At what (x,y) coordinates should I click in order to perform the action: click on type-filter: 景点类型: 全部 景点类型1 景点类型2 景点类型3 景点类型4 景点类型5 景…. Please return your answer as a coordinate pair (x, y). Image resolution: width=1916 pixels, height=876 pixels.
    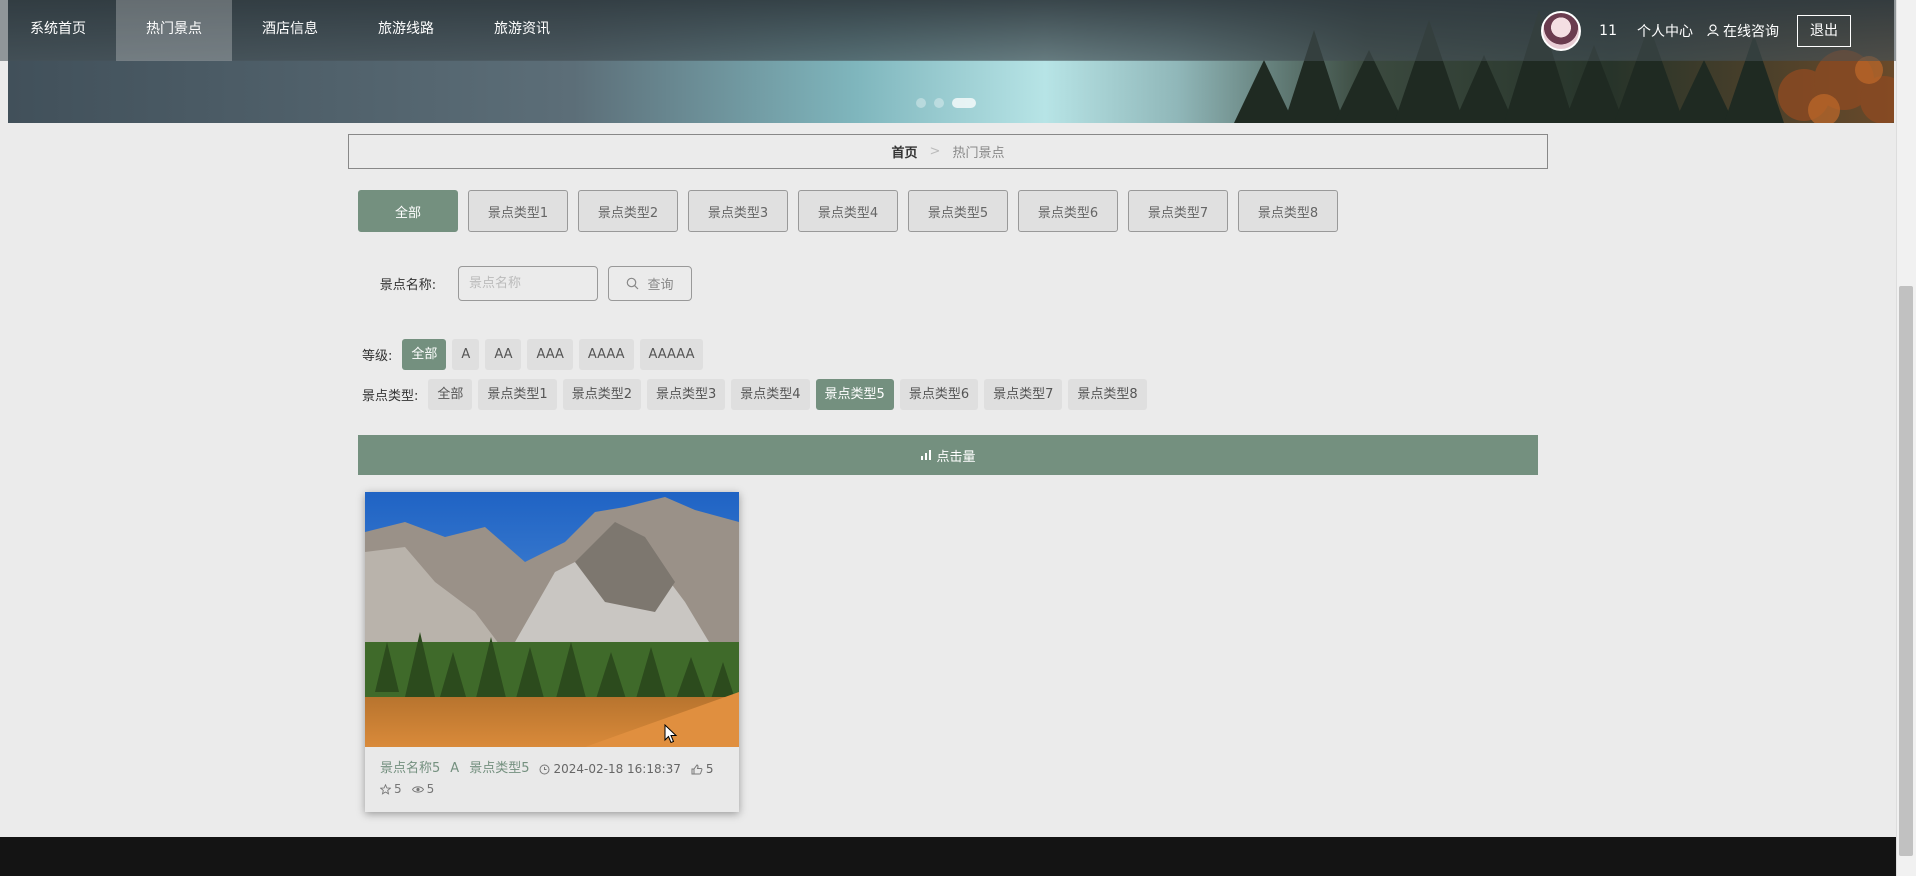
    Looking at the image, I should click on (754, 394).